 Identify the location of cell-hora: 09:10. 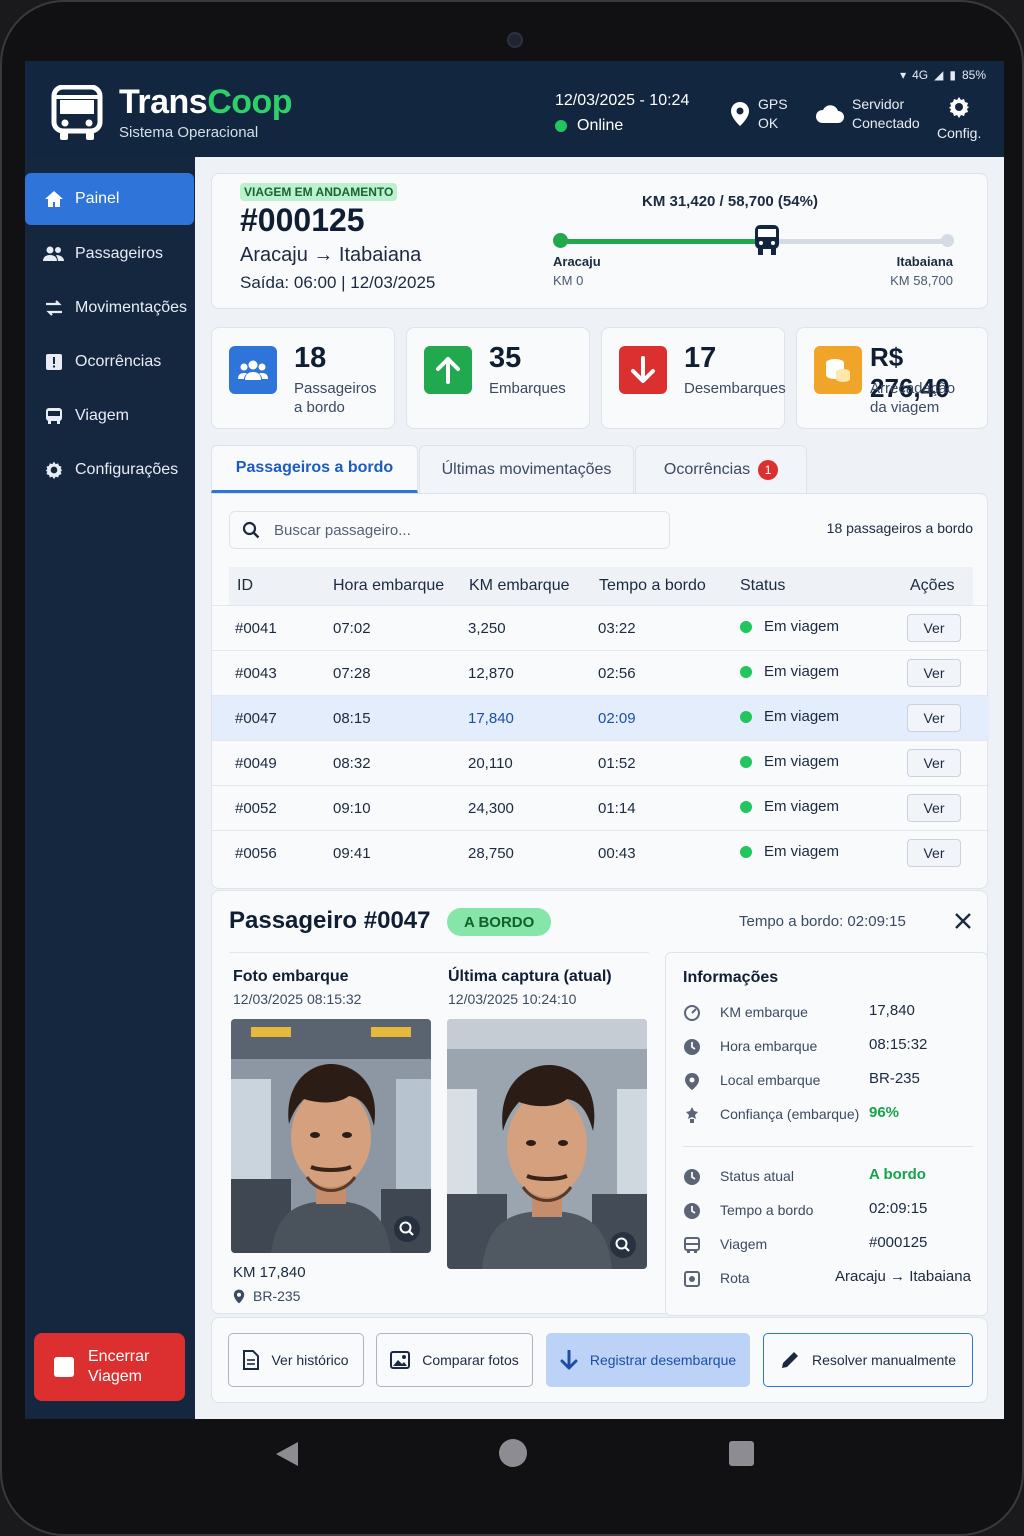
(352, 808).